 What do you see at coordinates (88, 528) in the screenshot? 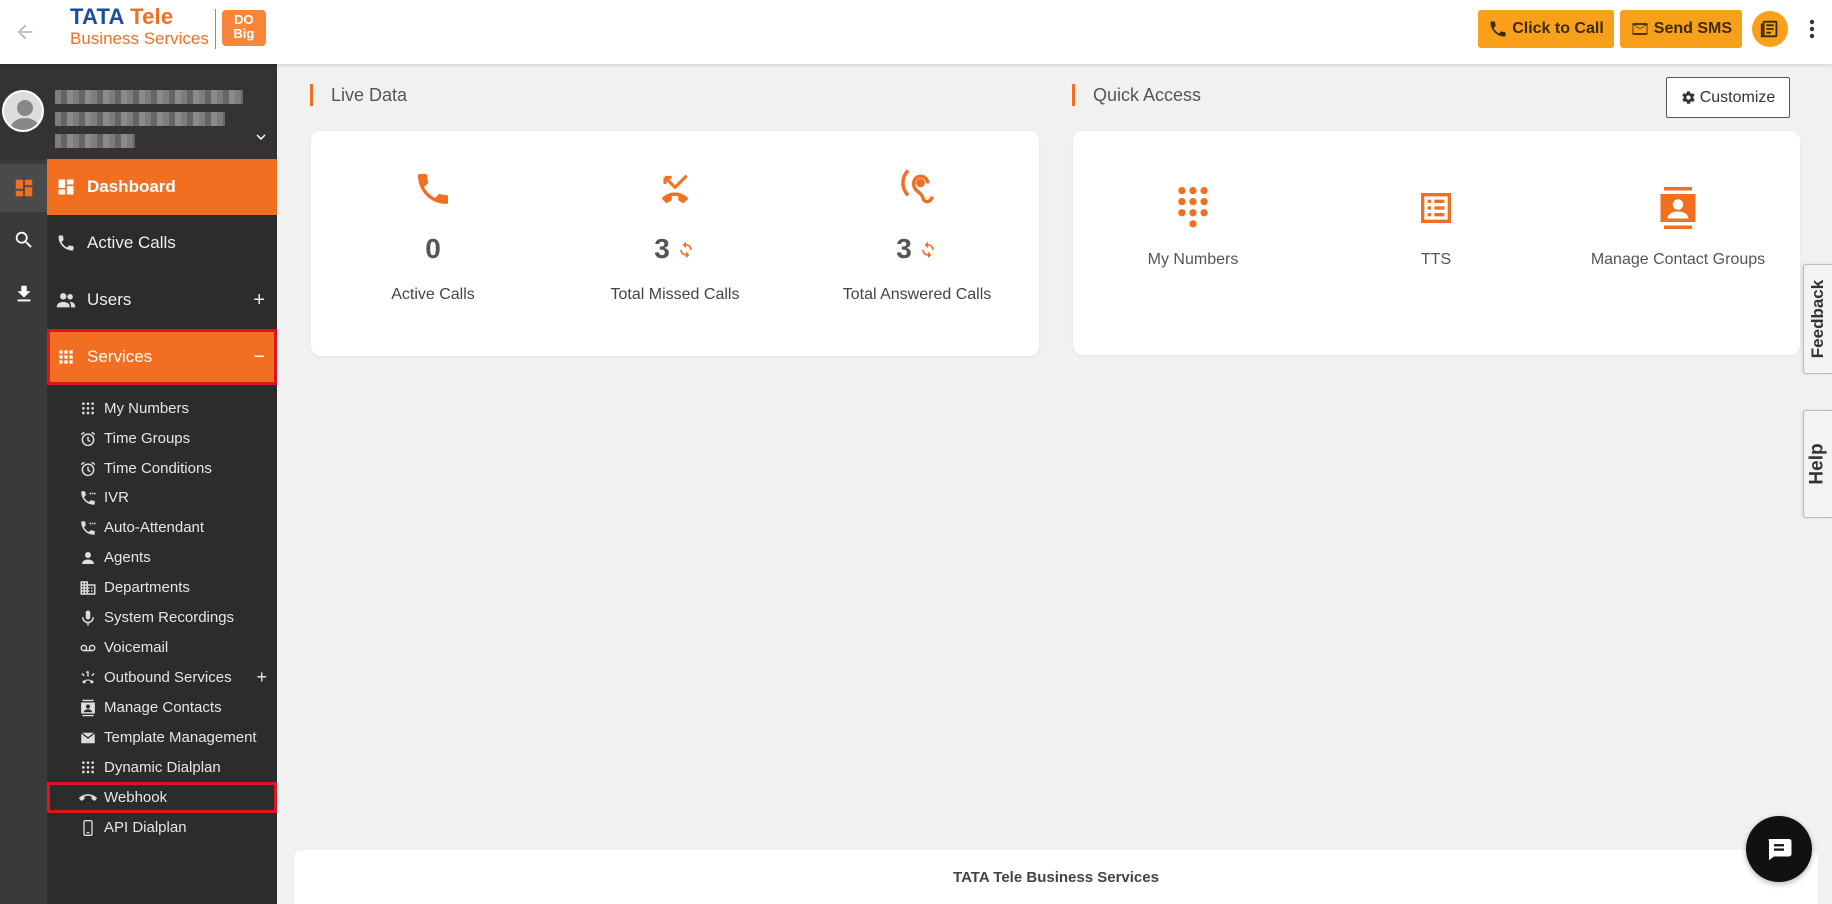
I see `phone-menu-icon` at bounding box center [88, 528].